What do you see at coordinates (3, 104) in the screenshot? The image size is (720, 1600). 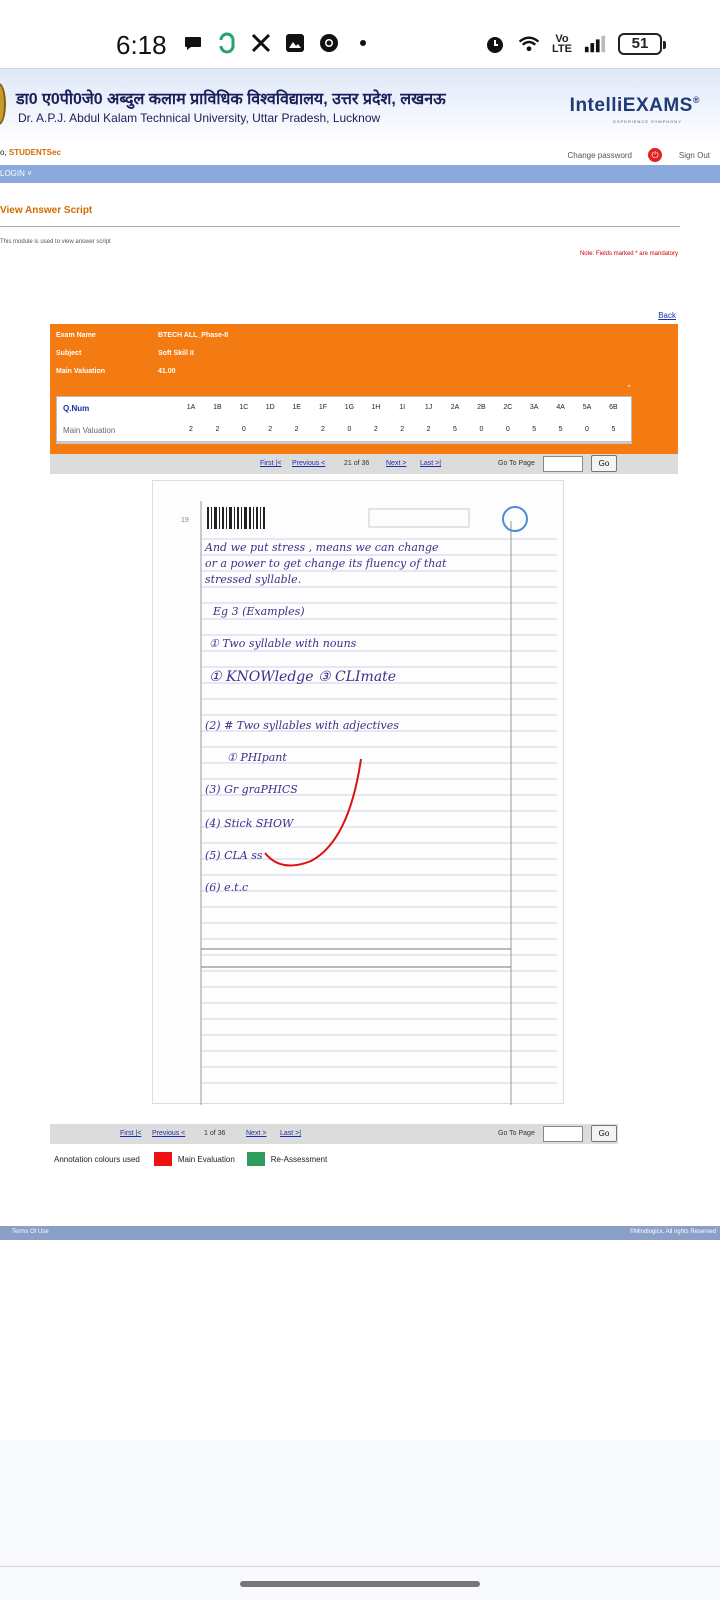 I see `university-logo` at bounding box center [3, 104].